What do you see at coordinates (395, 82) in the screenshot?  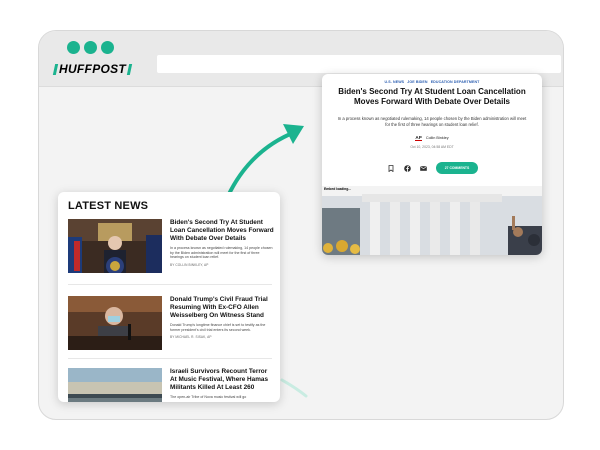 I see `breadcrumb-item: U.S. NEWS` at bounding box center [395, 82].